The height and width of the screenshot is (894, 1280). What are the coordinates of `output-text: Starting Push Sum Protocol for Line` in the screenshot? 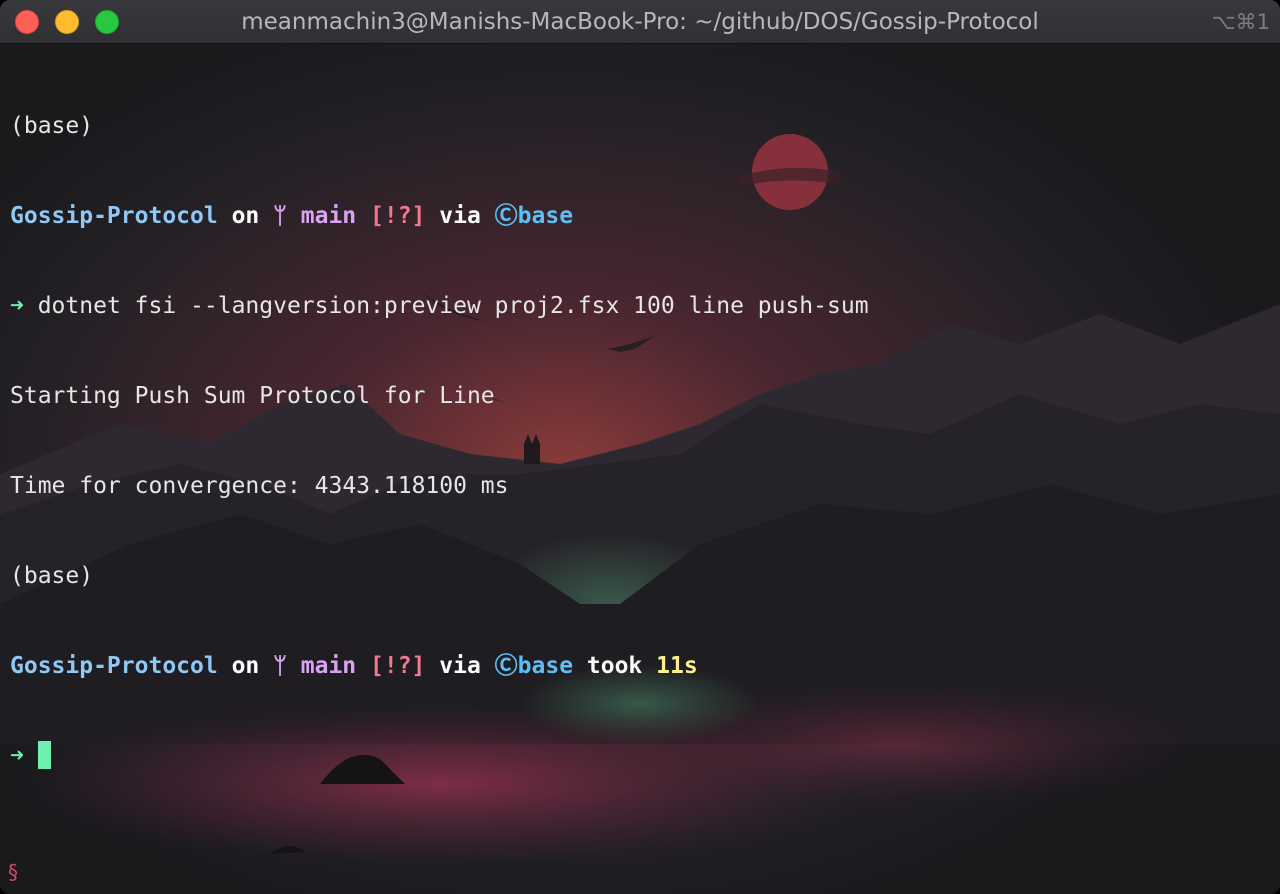 It's located at (252, 396).